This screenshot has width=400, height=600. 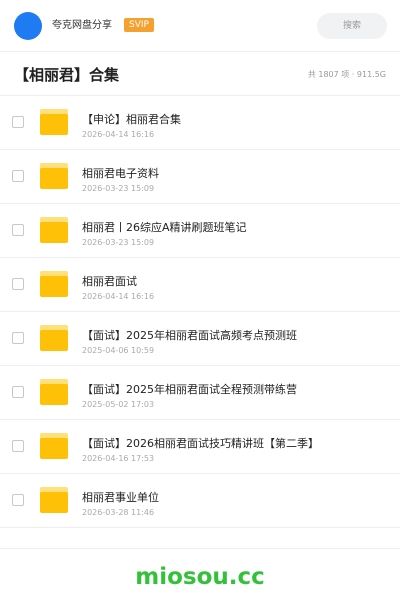 I want to click on folder-header: 【相丽君】合集 共 1807 项 · 911.5G, so click(x=200, y=74).